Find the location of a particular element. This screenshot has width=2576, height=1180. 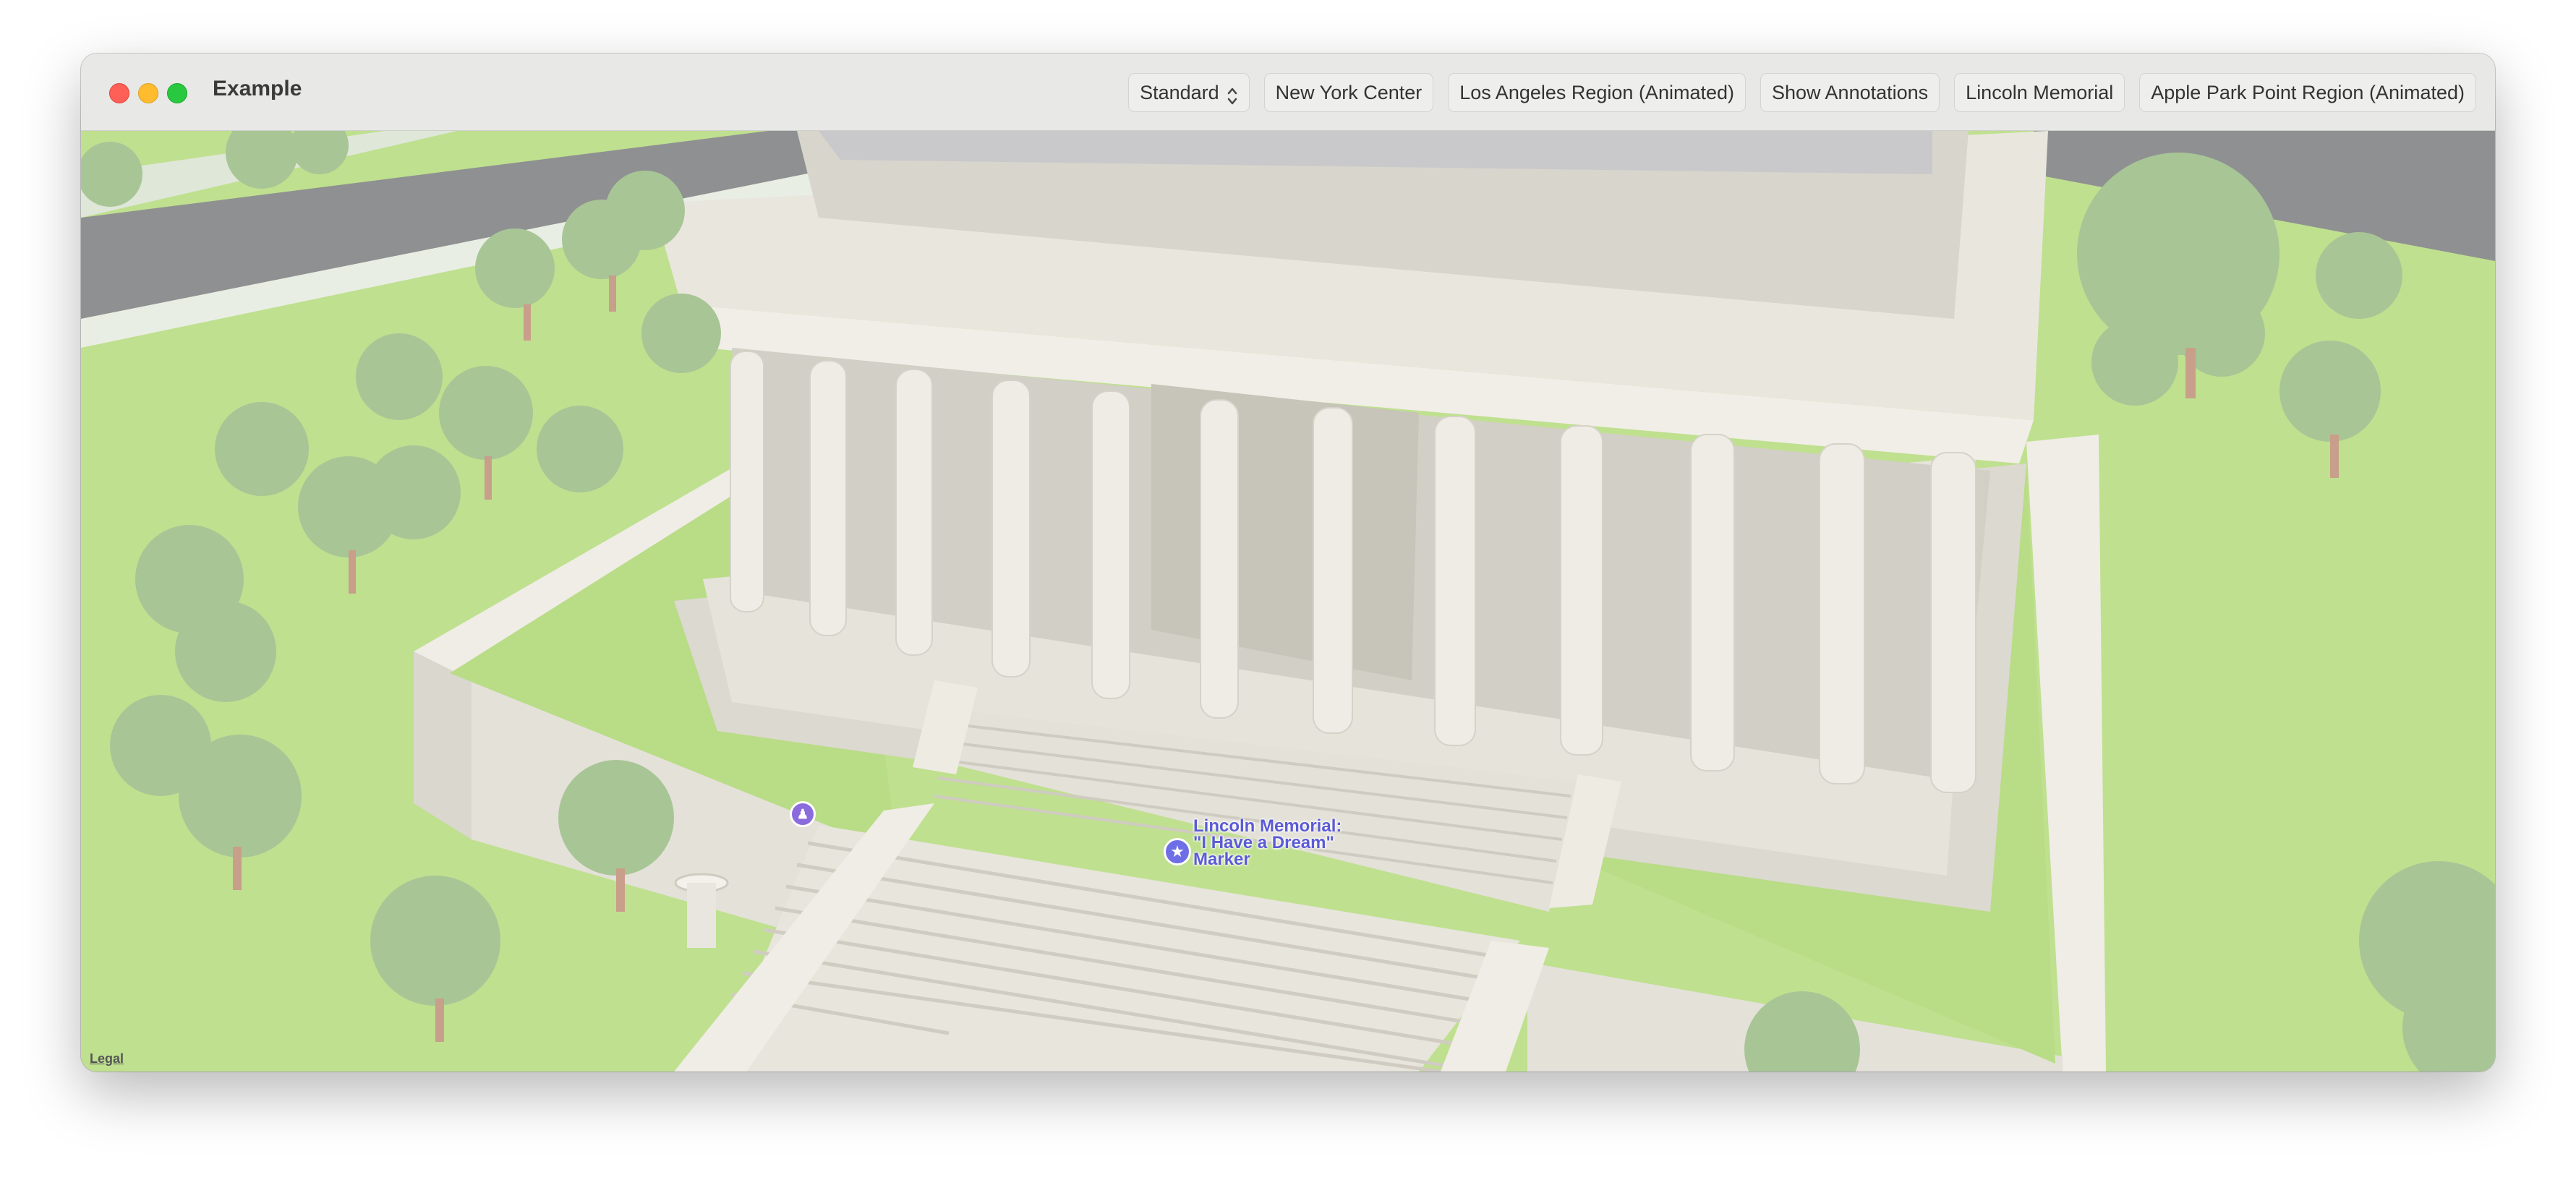

restroom-poi-icon: ♟ is located at coordinates (803, 814).